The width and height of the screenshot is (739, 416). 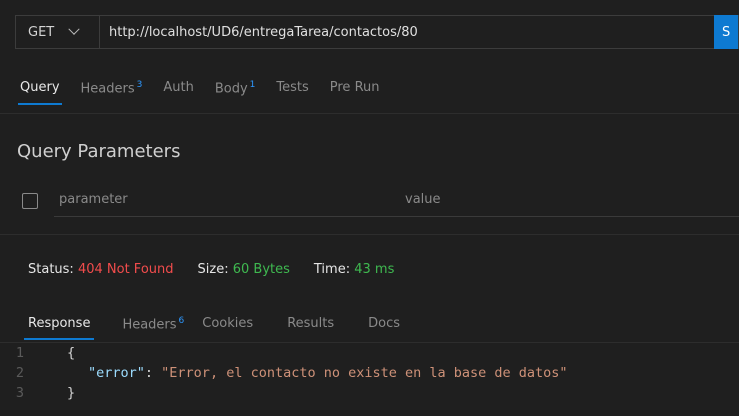 What do you see at coordinates (374, 269) in the screenshot?
I see `time-value: 43 ms` at bounding box center [374, 269].